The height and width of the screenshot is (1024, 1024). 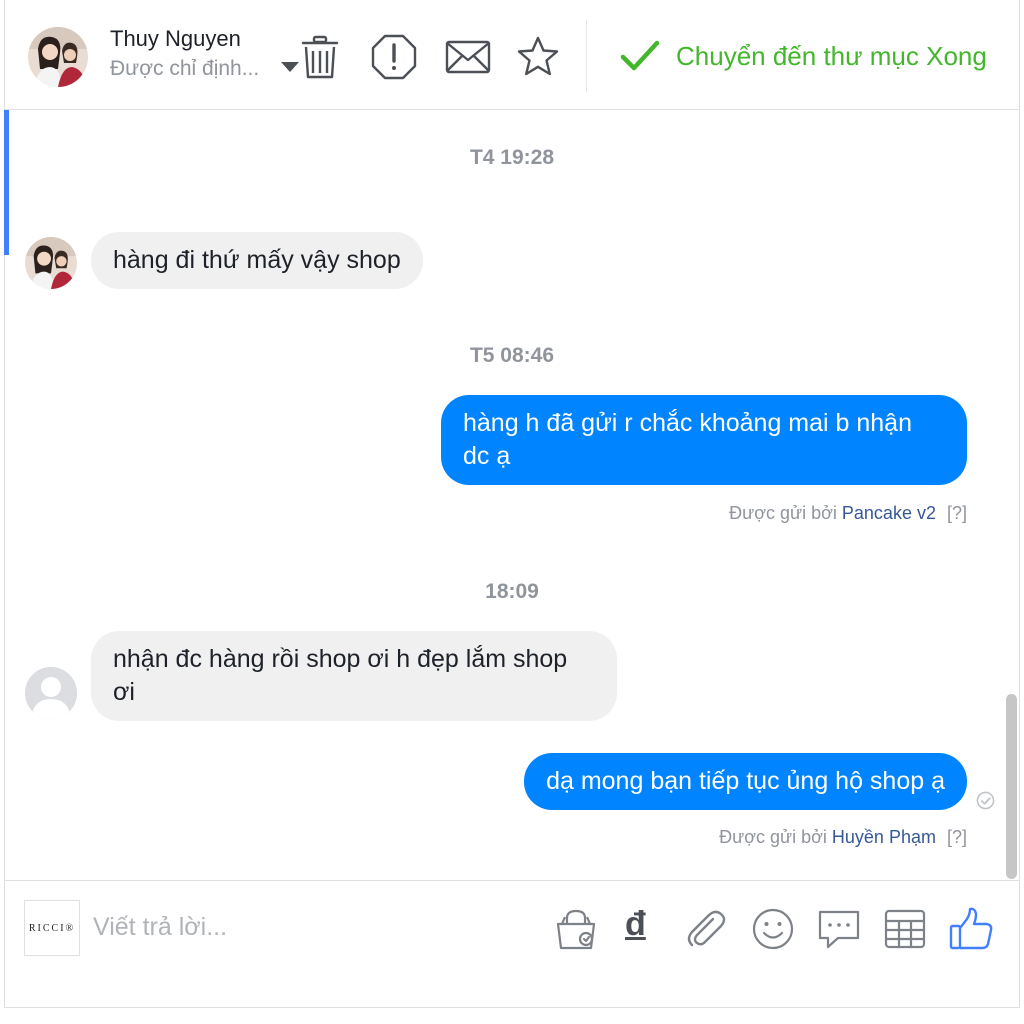 What do you see at coordinates (640, 55) in the screenshot?
I see `checkmark-icon` at bounding box center [640, 55].